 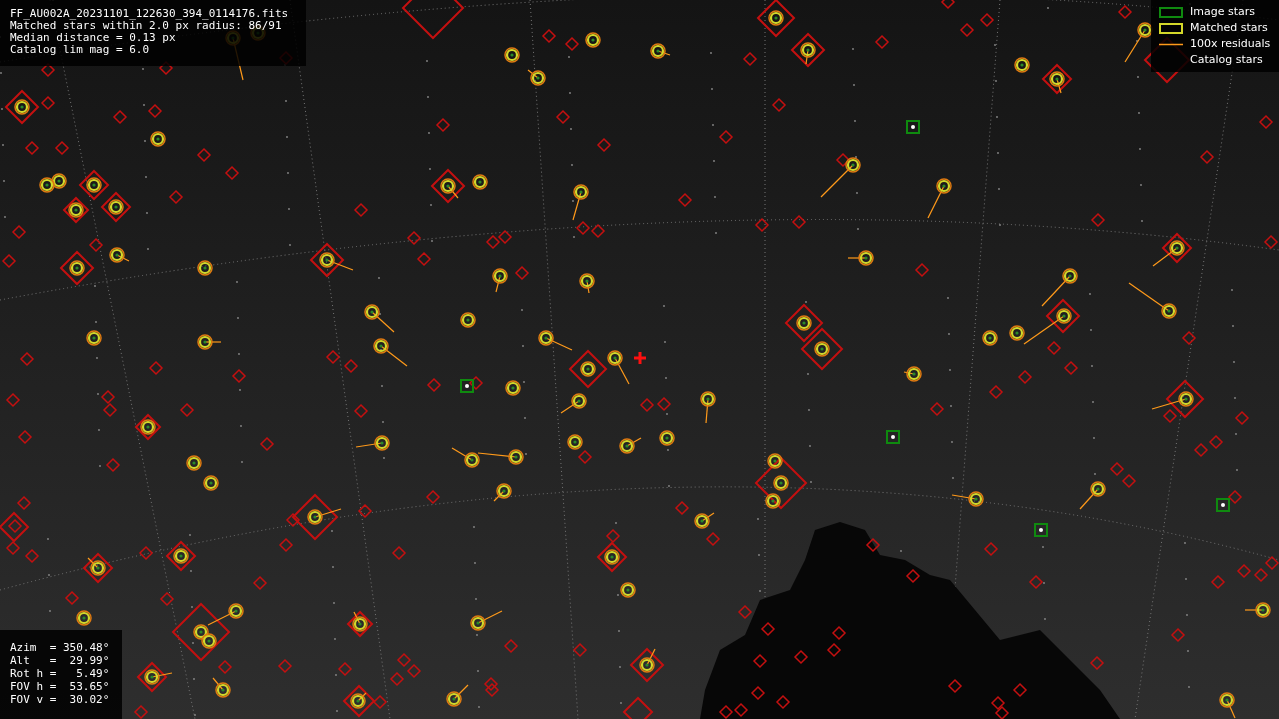 I want to click on info-text: FOV v = 30.02°, so click(x=60, y=699).